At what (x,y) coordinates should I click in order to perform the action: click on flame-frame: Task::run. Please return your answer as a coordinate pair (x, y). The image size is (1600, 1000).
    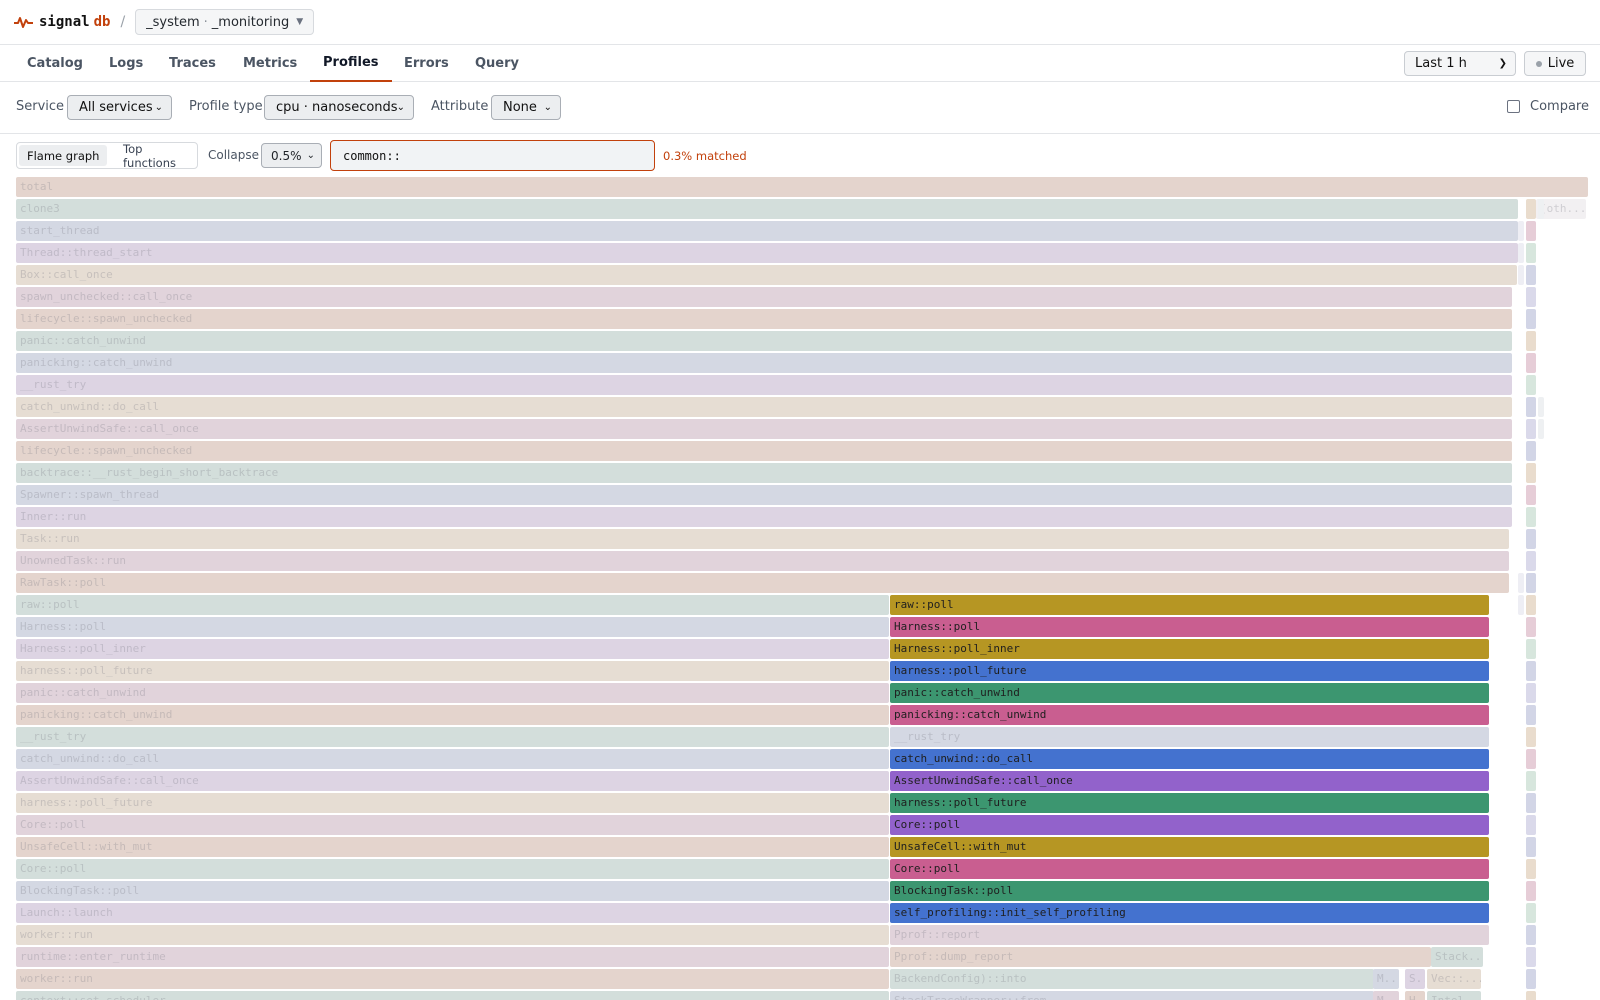
    Looking at the image, I should click on (762, 539).